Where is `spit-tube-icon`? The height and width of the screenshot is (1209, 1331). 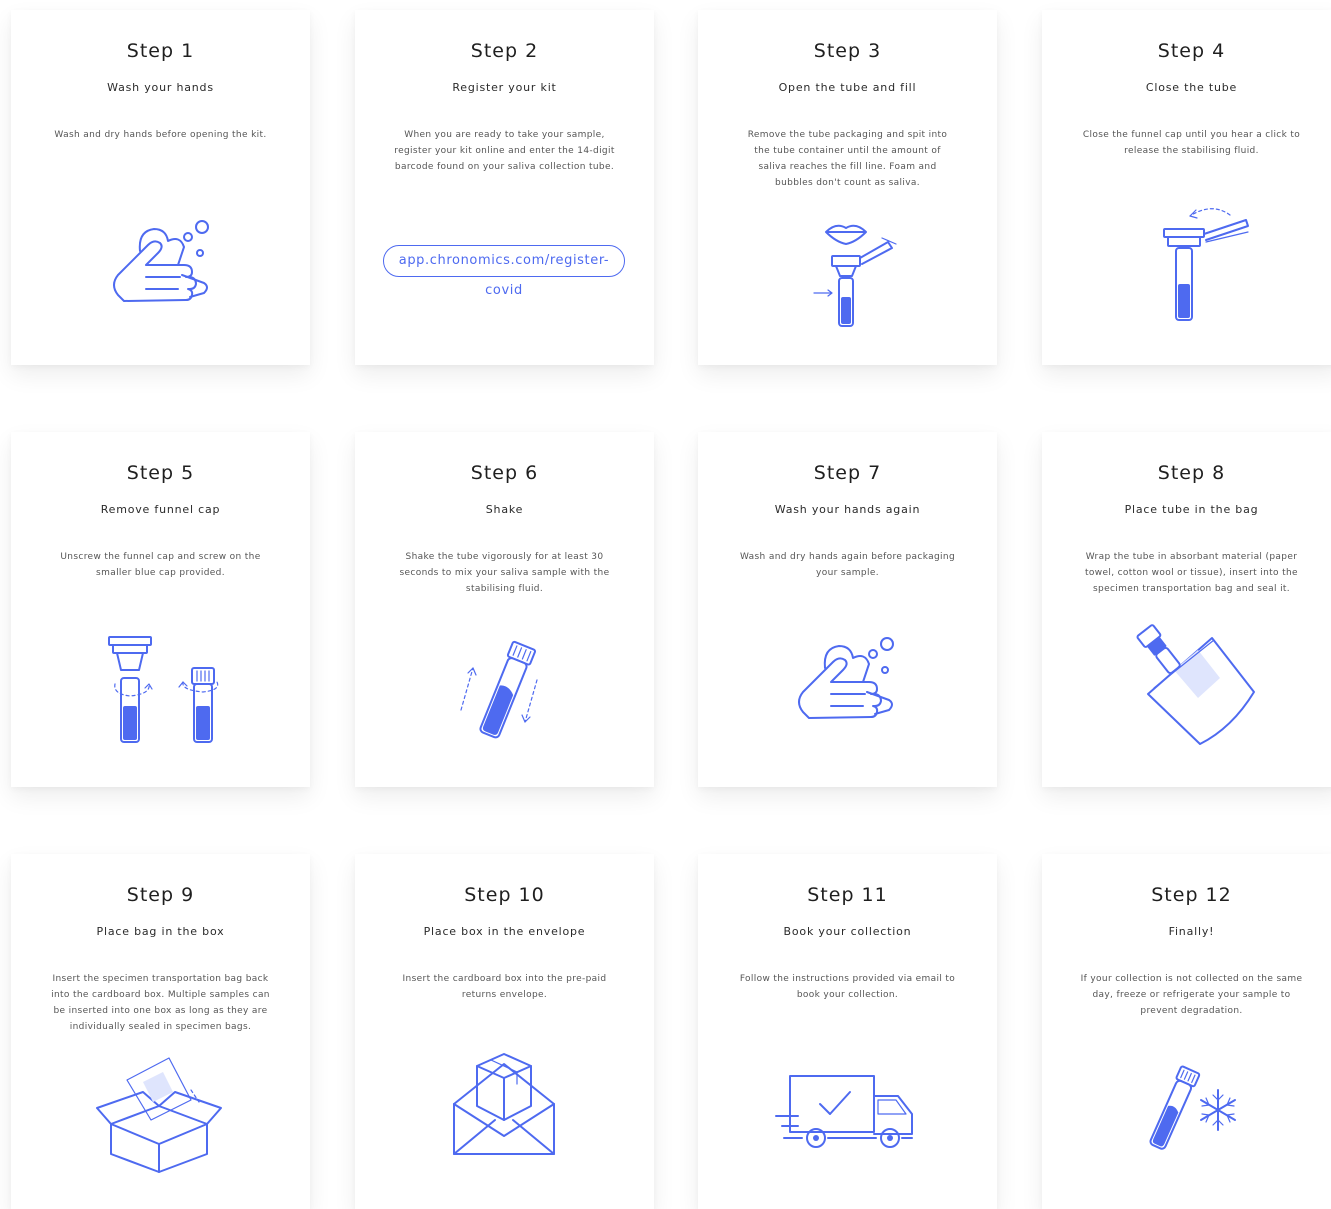 spit-tube-icon is located at coordinates (855, 275).